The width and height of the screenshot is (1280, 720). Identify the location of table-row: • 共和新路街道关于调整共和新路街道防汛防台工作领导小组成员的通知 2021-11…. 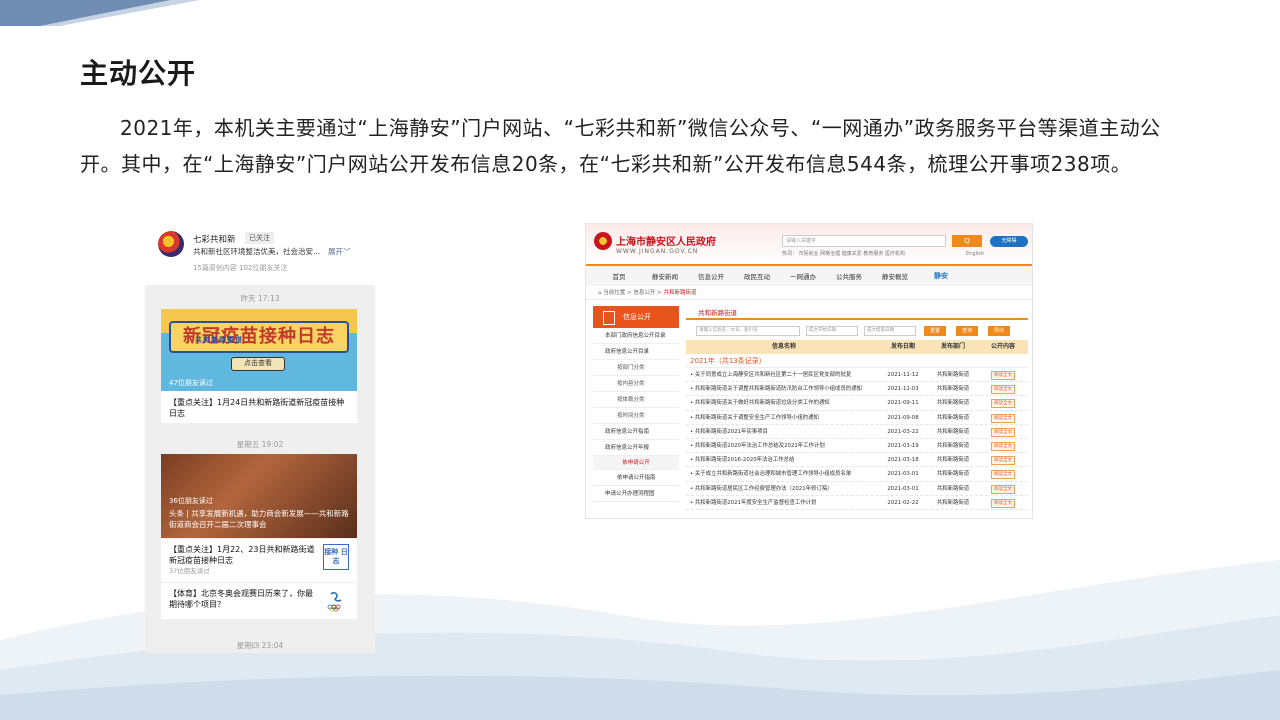
(857, 389).